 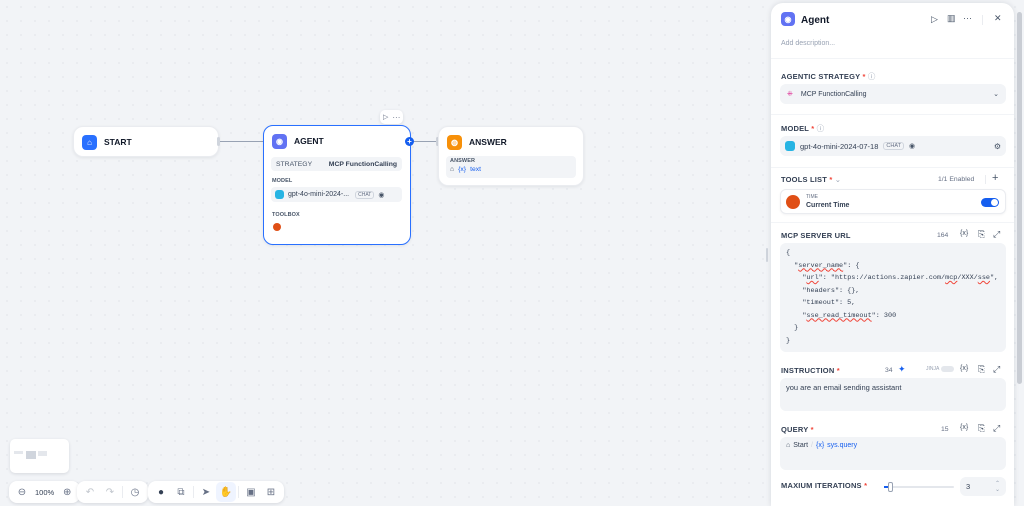 What do you see at coordinates (841, 315) in the screenshot?
I see `mcp-line-6: "sse_read_timeout": 300` at bounding box center [841, 315].